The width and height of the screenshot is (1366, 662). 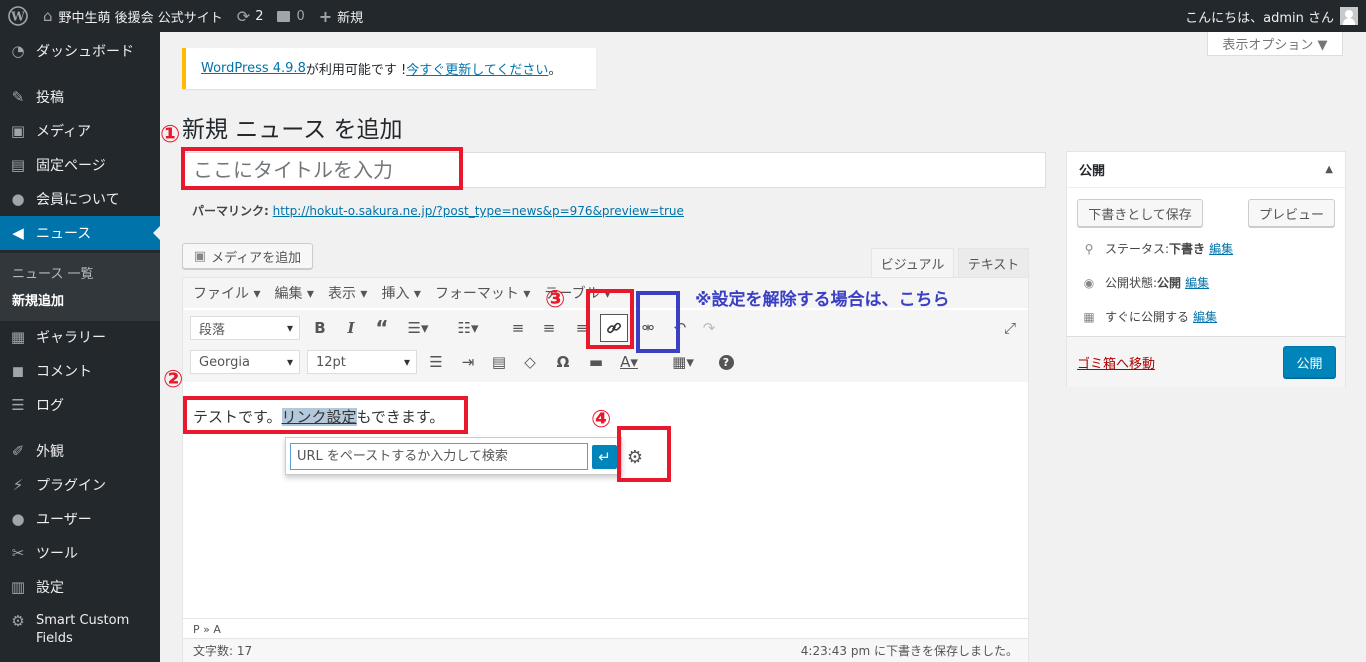 I want to click on publish-button: 公開, so click(x=1309, y=362).